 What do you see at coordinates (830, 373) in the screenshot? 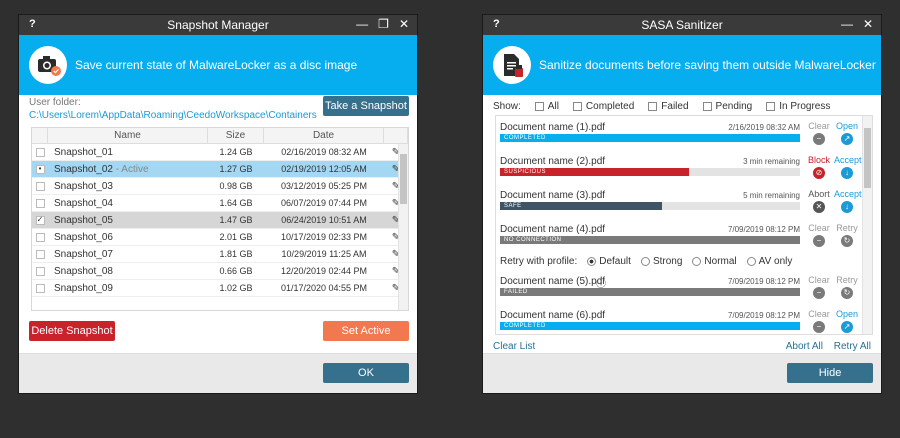
I see `hide-button: Hide` at bounding box center [830, 373].